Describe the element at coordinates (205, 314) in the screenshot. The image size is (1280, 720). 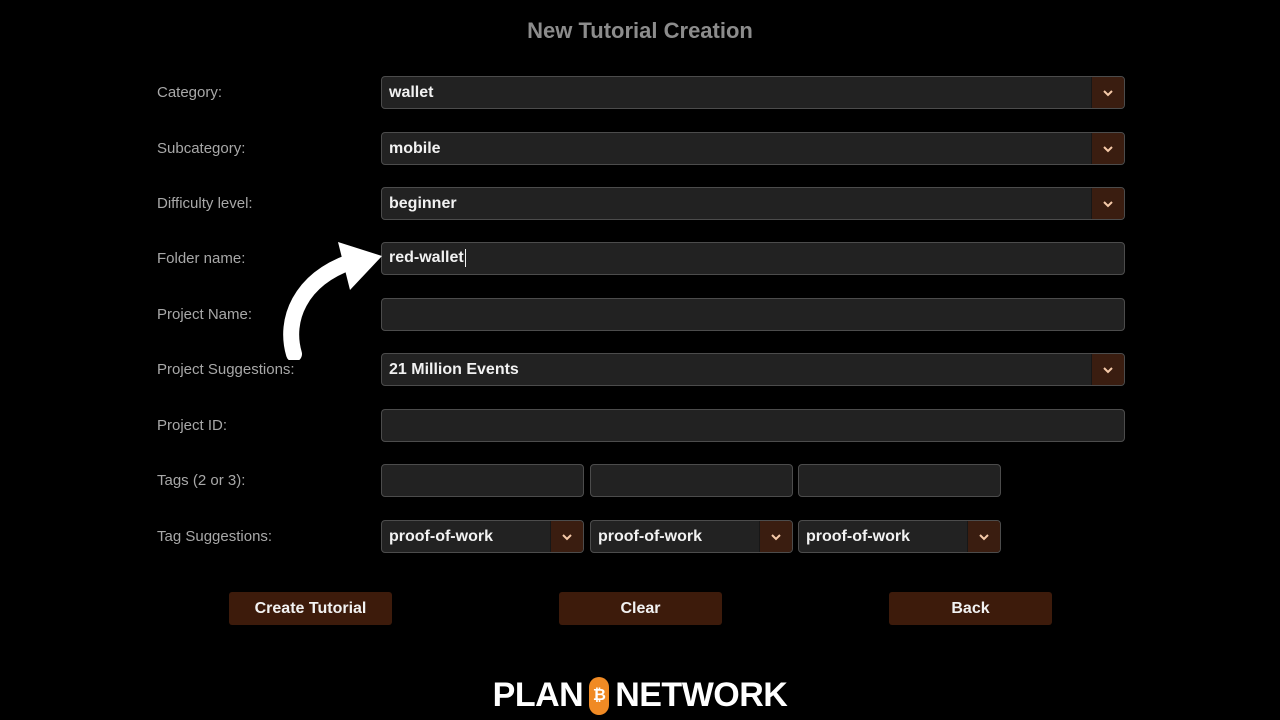
I see `project-name-label: Project Name:` at that location.